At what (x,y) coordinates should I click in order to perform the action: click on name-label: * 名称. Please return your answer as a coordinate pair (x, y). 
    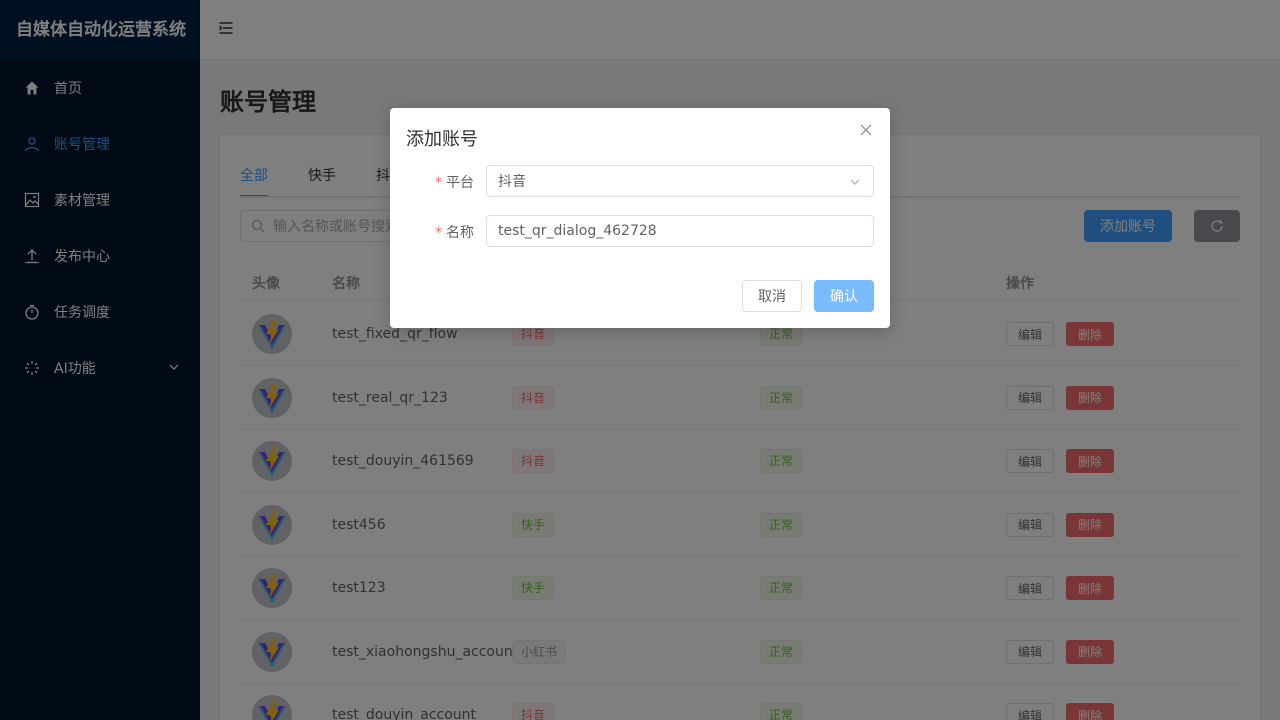
    Looking at the image, I should click on (442, 232).